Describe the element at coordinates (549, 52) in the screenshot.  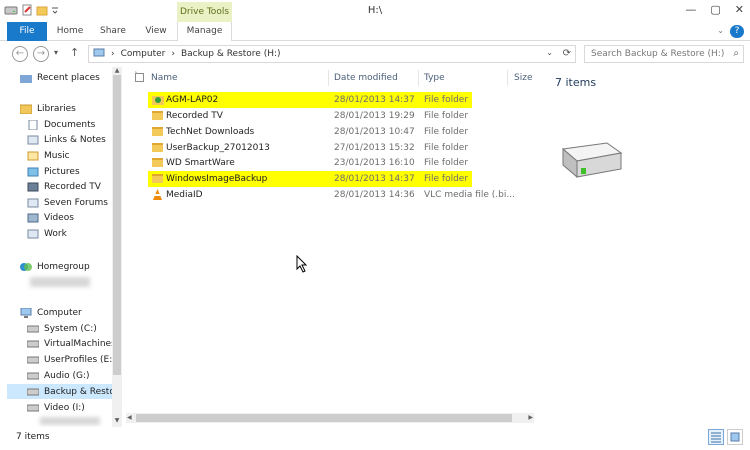
I see `address-dropdown-icon: ⌄` at that location.